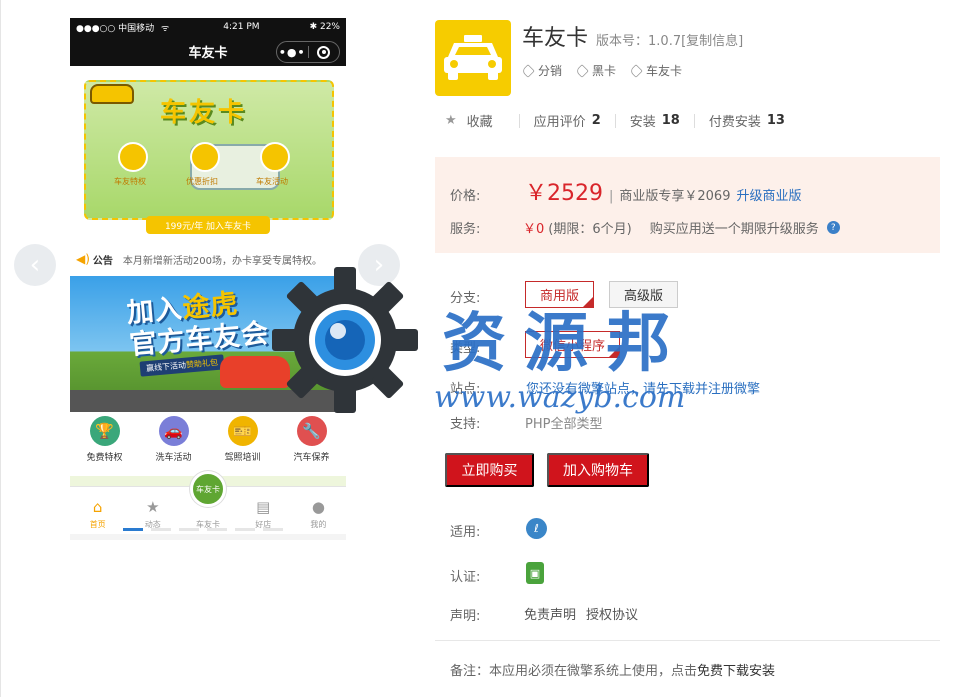 This screenshot has width=960, height=697. I want to click on banner-feature-label: 优惠折扣, so click(202, 181).